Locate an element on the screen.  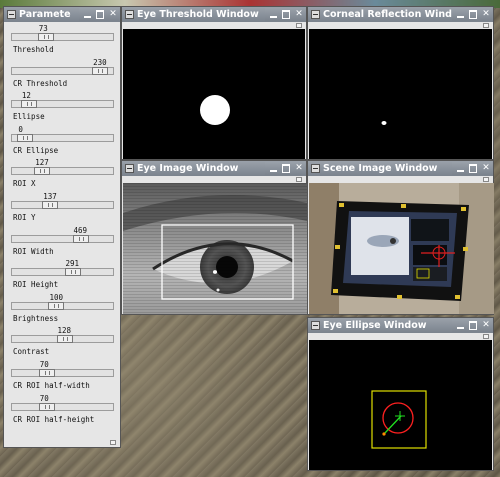
eye-image-window: Eye Image Window ✕ is located at coordinates (214, 237).